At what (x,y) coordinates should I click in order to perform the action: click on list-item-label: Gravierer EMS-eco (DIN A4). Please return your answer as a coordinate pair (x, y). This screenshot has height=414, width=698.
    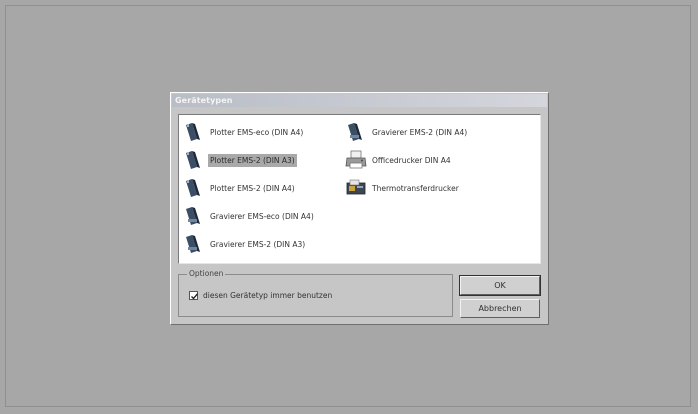
    Looking at the image, I should click on (262, 216).